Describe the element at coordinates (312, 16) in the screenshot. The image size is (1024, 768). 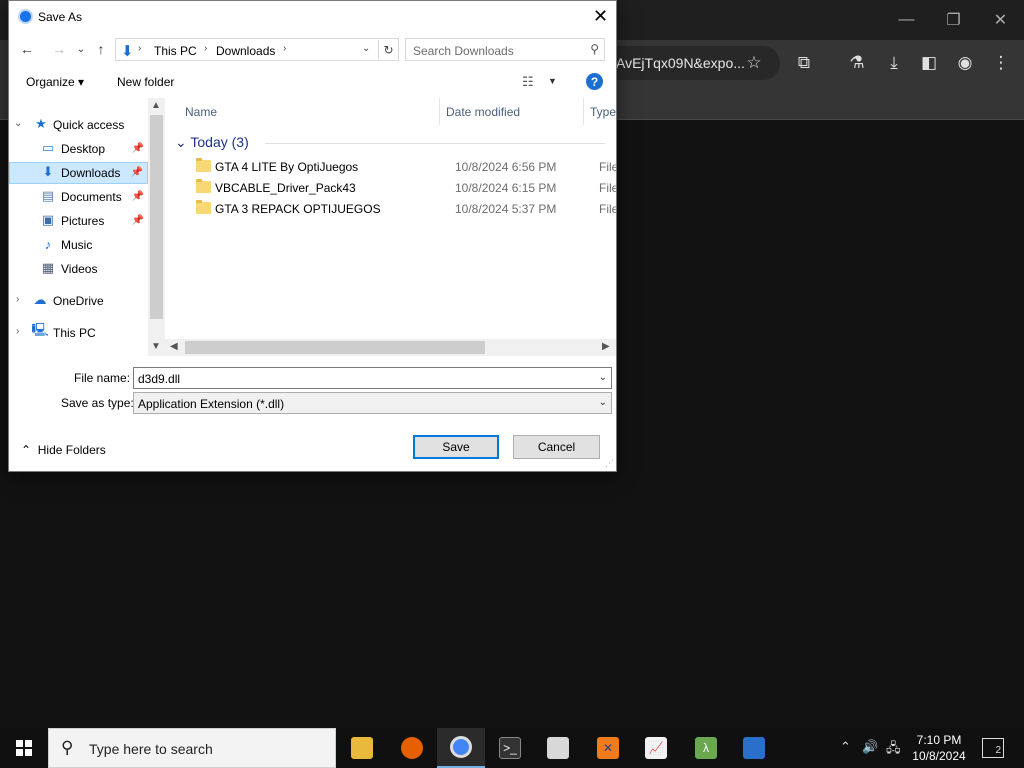
I see `dialog-titlebar: Save As ✕` at that location.